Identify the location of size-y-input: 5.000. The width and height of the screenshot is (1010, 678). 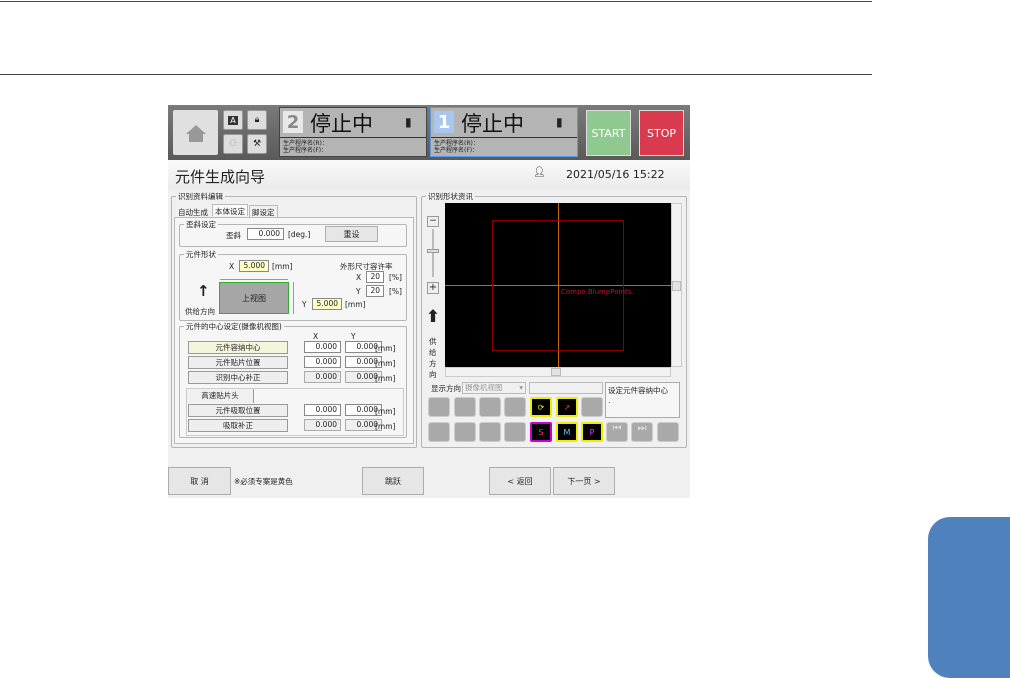
(327, 304).